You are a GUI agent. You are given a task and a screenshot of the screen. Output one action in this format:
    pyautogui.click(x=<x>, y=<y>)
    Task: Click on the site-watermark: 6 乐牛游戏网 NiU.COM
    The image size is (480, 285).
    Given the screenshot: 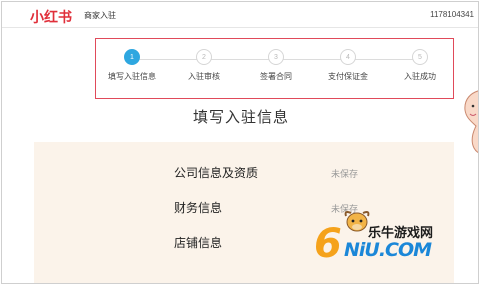 What is the action you would take?
    pyautogui.click(x=394, y=240)
    